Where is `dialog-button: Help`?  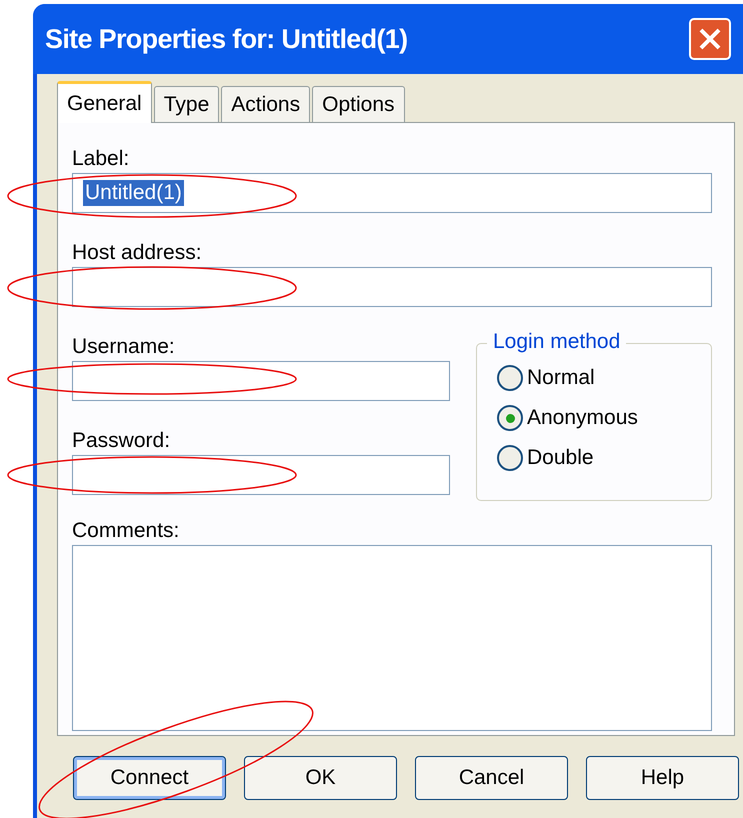
dialog-button: Help is located at coordinates (662, 778).